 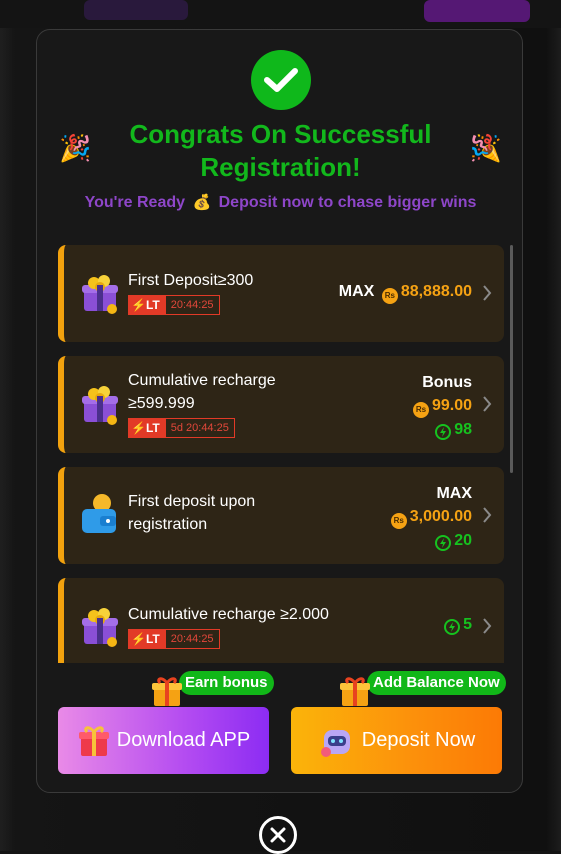 What do you see at coordinates (99, 513) in the screenshot?
I see `wallet-icon` at bounding box center [99, 513].